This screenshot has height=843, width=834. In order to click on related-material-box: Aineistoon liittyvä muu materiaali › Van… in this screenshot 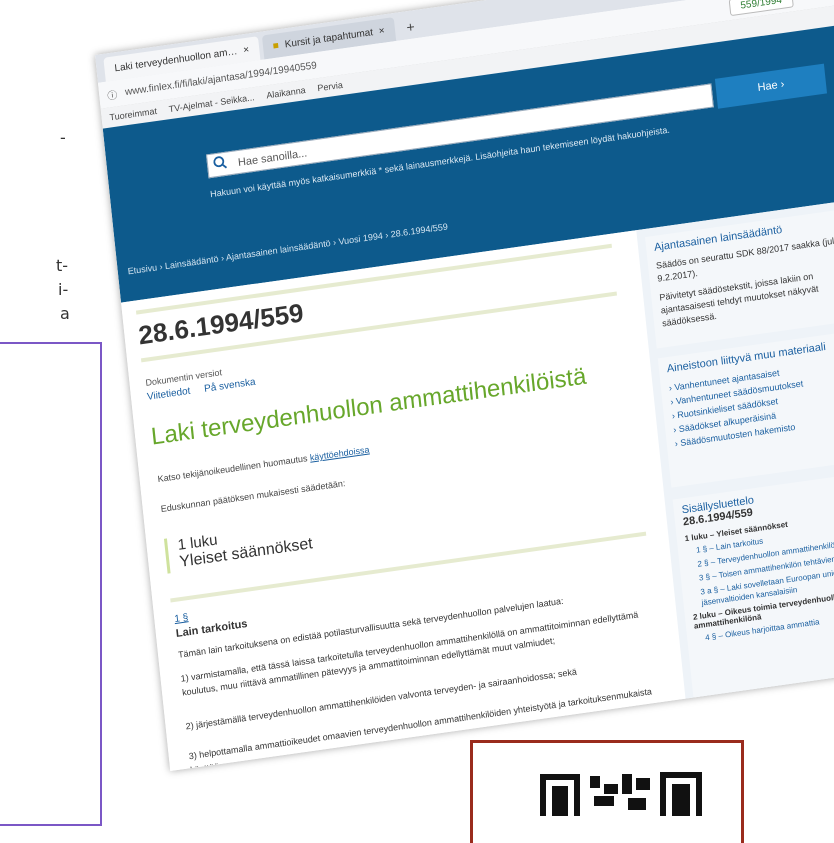, I will do `click(746, 407)`.